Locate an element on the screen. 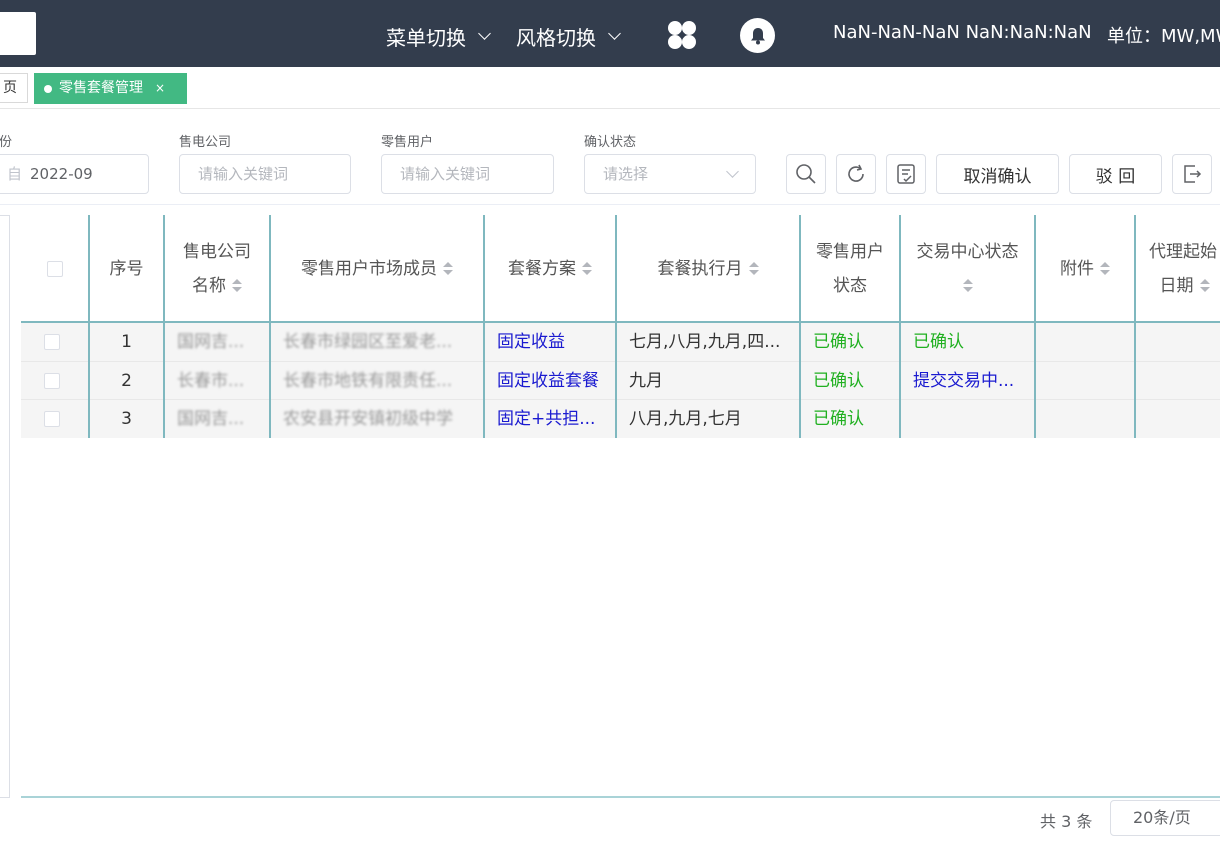 The height and width of the screenshot is (855, 1220). search-button is located at coordinates (806, 174).